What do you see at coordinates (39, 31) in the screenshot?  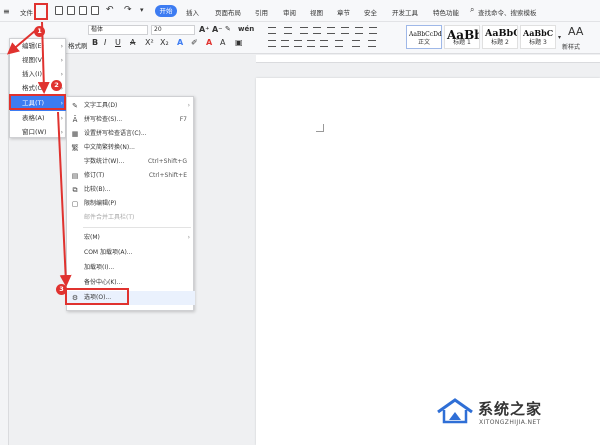 I see `annotation-badge-1: 1` at bounding box center [39, 31].